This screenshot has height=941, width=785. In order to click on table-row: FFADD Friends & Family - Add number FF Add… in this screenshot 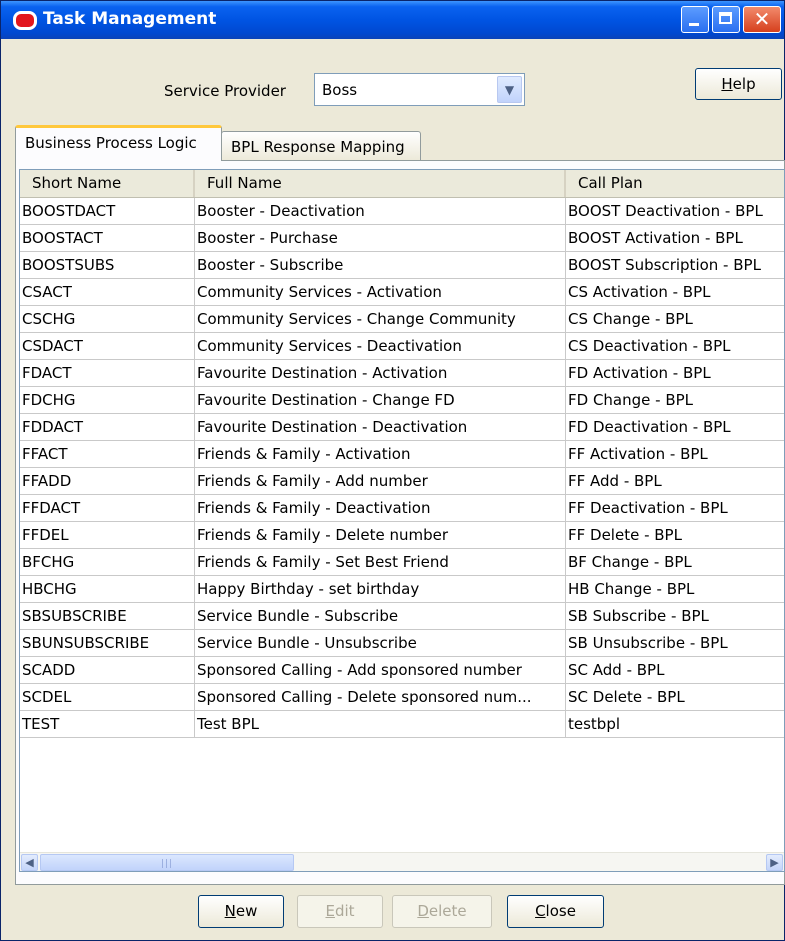, I will do `click(402, 481)`.